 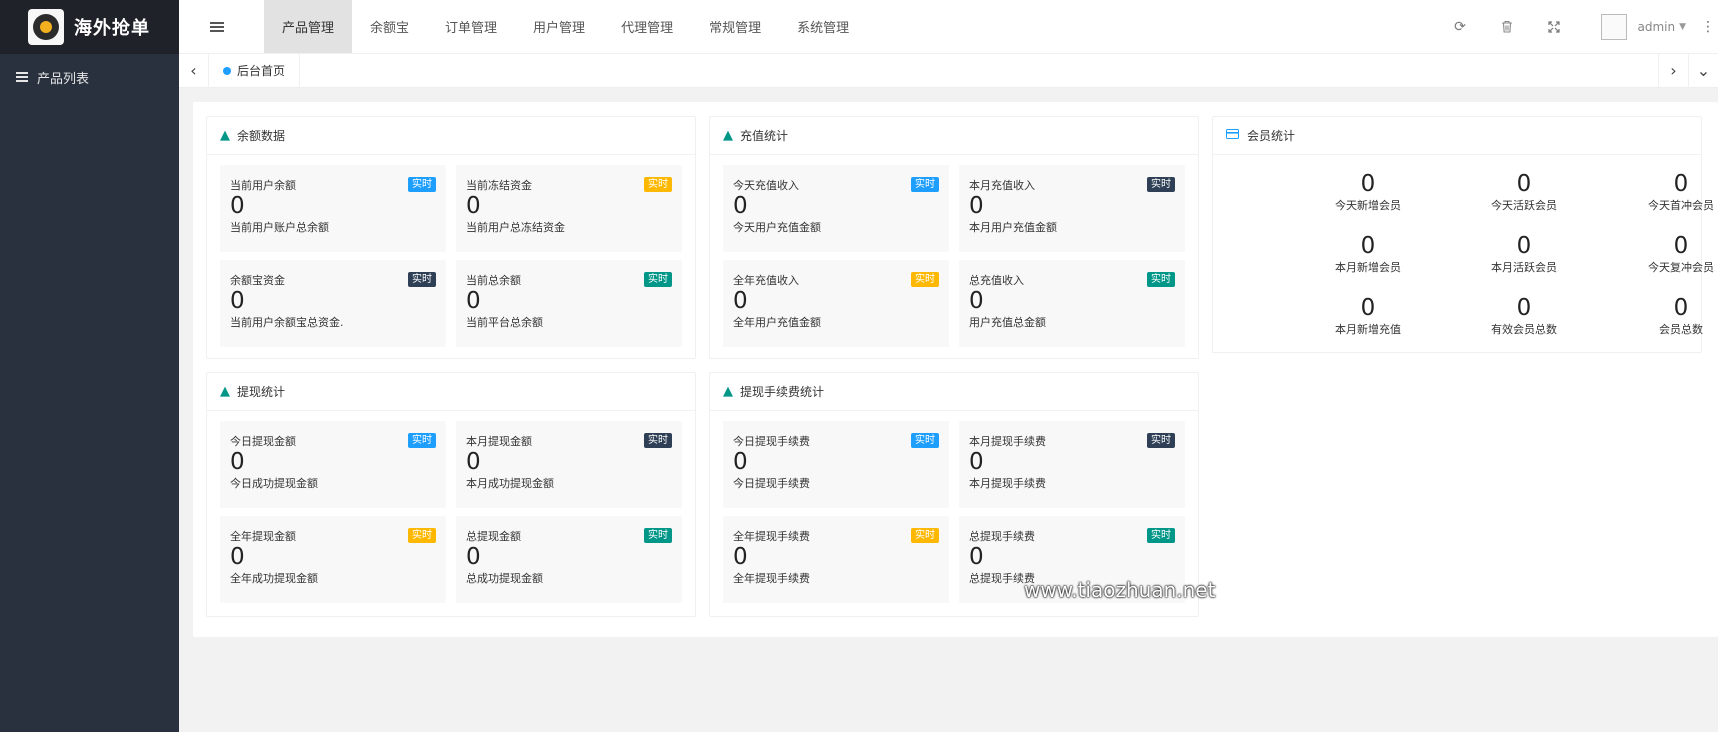 I want to click on member-stat: 0 本月活跃会员, so click(x=1524, y=254).